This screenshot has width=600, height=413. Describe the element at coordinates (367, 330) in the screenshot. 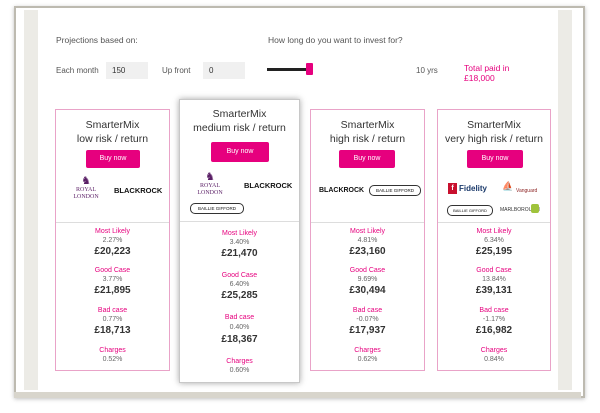

I see `bad-case-amount: £17,937` at that location.